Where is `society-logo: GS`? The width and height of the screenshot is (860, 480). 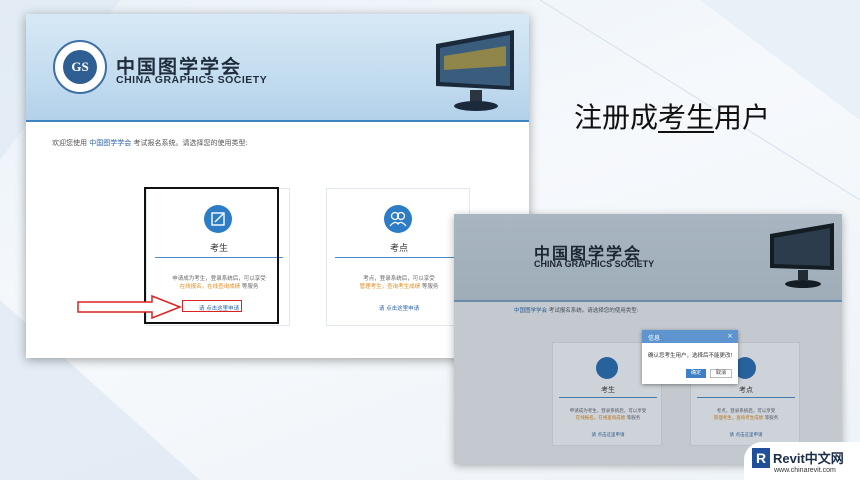
society-logo: GS is located at coordinates (80, 67).